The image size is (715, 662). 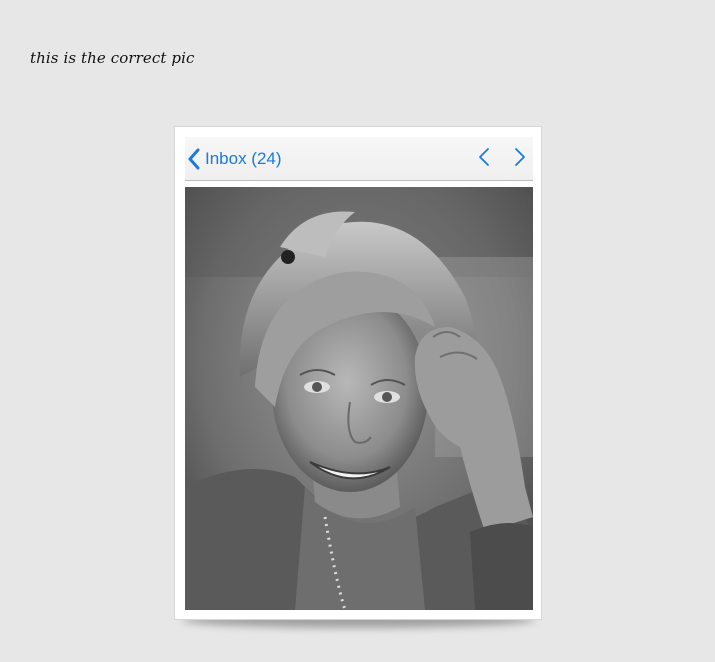 What do you see at coordinates (243, 158) in the screenshot?
I see `back-button-label: Inbox (24)` at bounding box center [243, 158].